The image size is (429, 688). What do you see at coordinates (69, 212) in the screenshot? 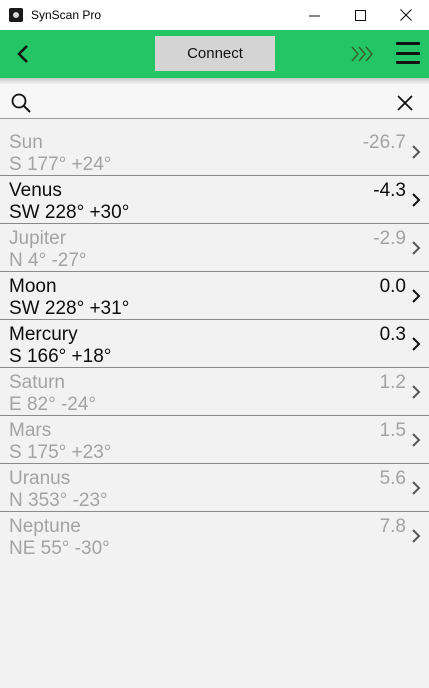
I see `object-coordinates: SW 228° +30°` at bounding box center [69, 212].